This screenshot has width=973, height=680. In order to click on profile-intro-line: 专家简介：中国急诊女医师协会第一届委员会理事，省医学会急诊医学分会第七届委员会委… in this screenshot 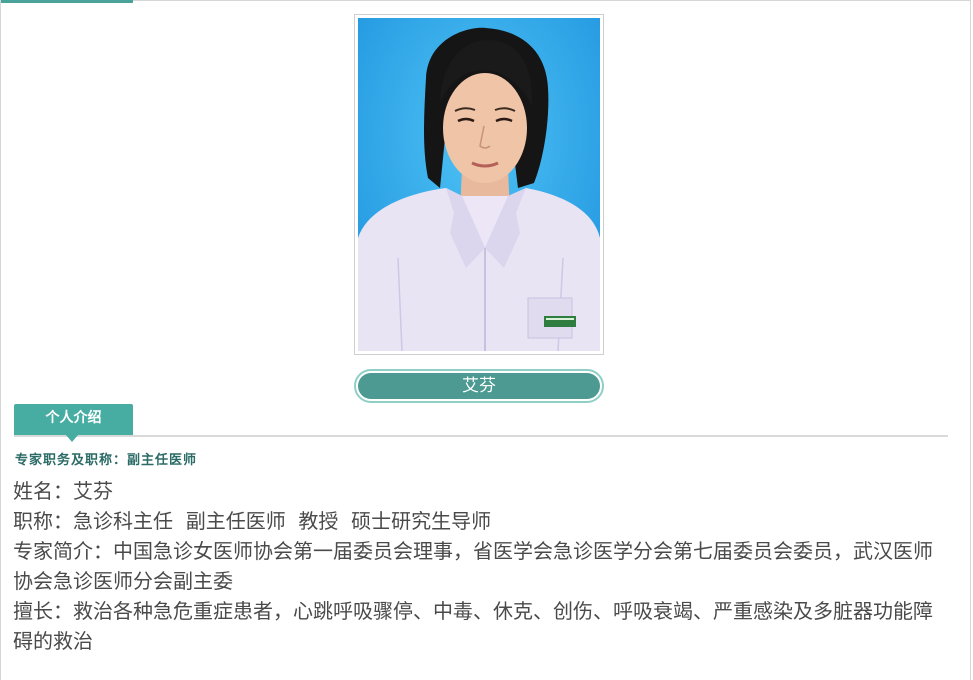, I will do `click(473, 566)`.